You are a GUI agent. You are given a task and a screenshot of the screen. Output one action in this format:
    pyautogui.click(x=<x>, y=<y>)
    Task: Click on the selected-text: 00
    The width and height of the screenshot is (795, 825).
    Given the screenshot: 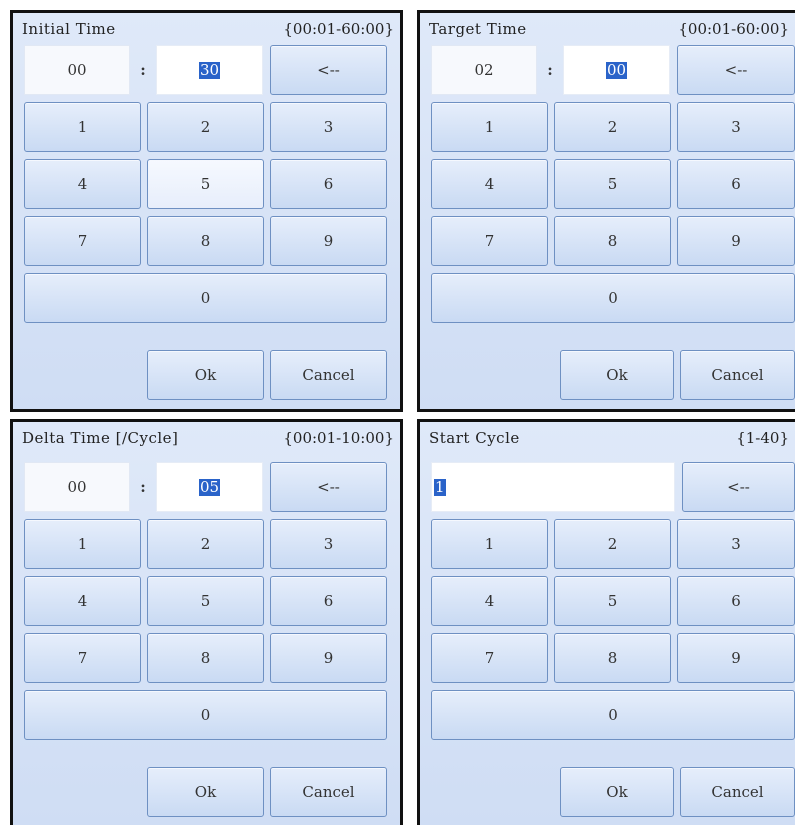 What is the action you would take?
    pyautogui.click(x=616, y=69)
    